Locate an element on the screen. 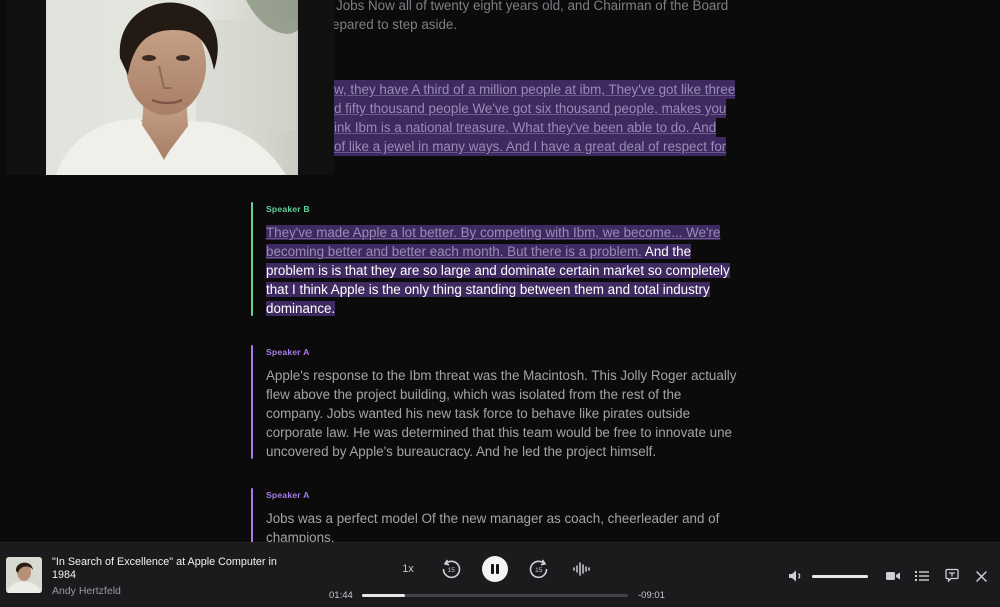 The width and height of the screenshot is (1000, 607). video-player is located at coordinates (170, 87).